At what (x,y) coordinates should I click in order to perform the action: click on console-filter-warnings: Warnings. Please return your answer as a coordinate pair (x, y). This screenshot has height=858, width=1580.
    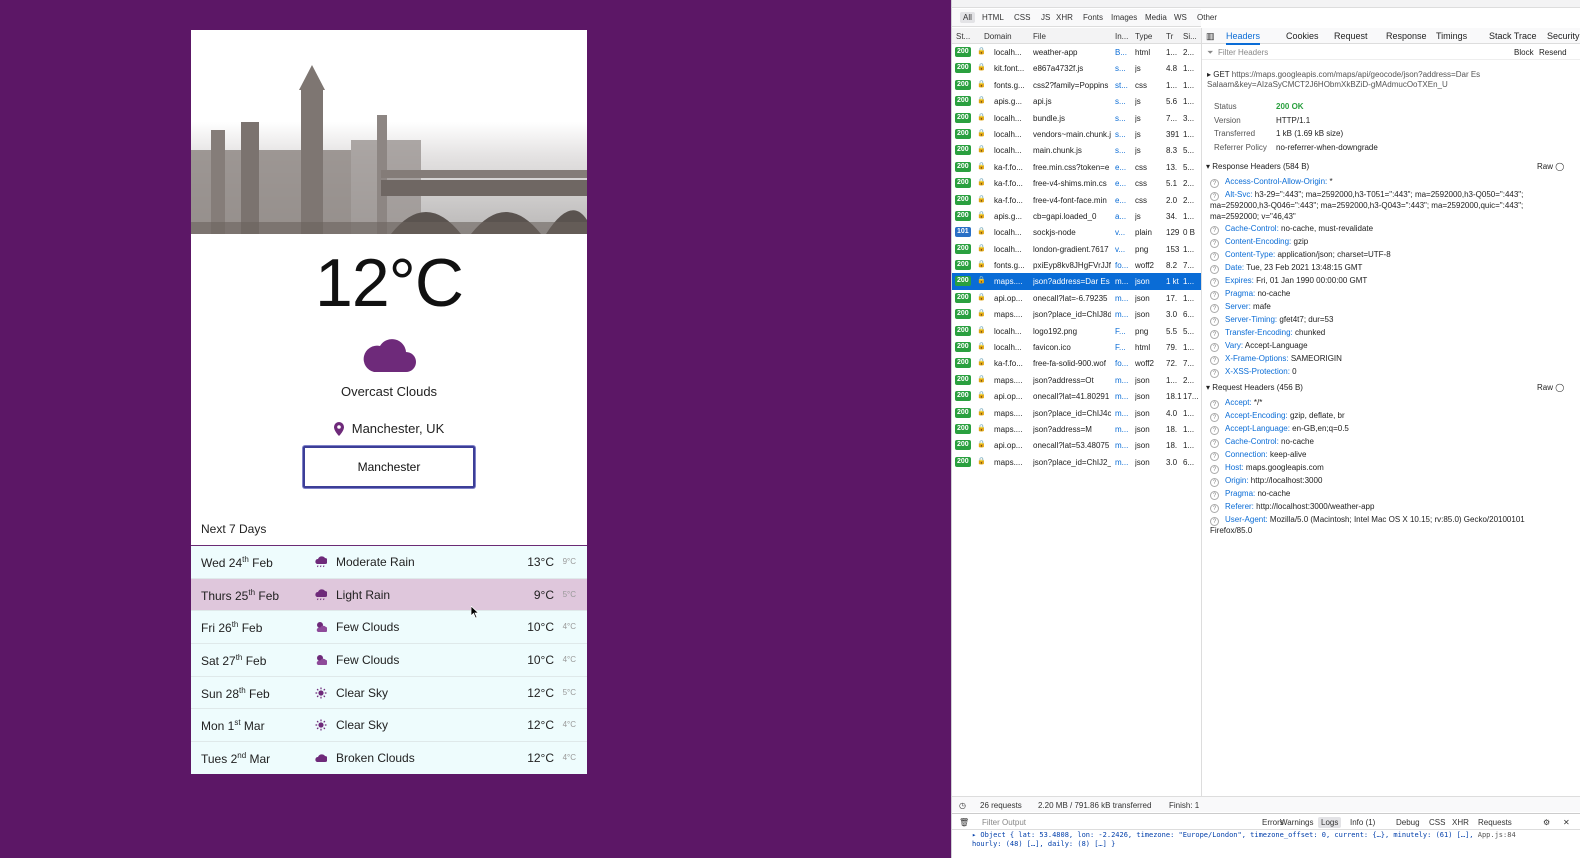
    Looking at the image, I should click on (1297, 822).